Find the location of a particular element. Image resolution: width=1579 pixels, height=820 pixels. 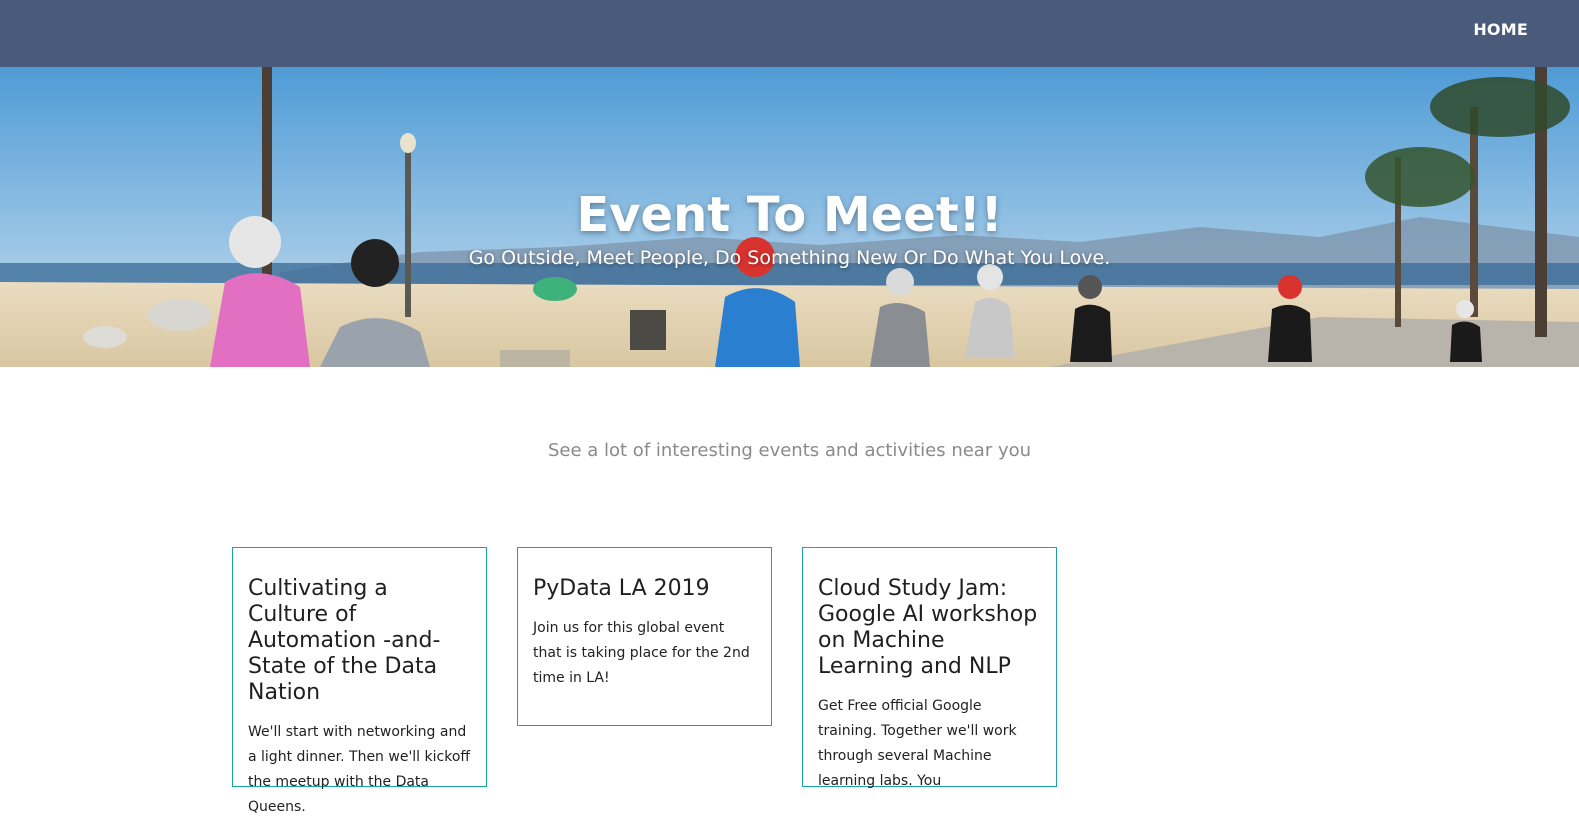

hero-title: Event To Meet!! is located at coordinates (789, 215).